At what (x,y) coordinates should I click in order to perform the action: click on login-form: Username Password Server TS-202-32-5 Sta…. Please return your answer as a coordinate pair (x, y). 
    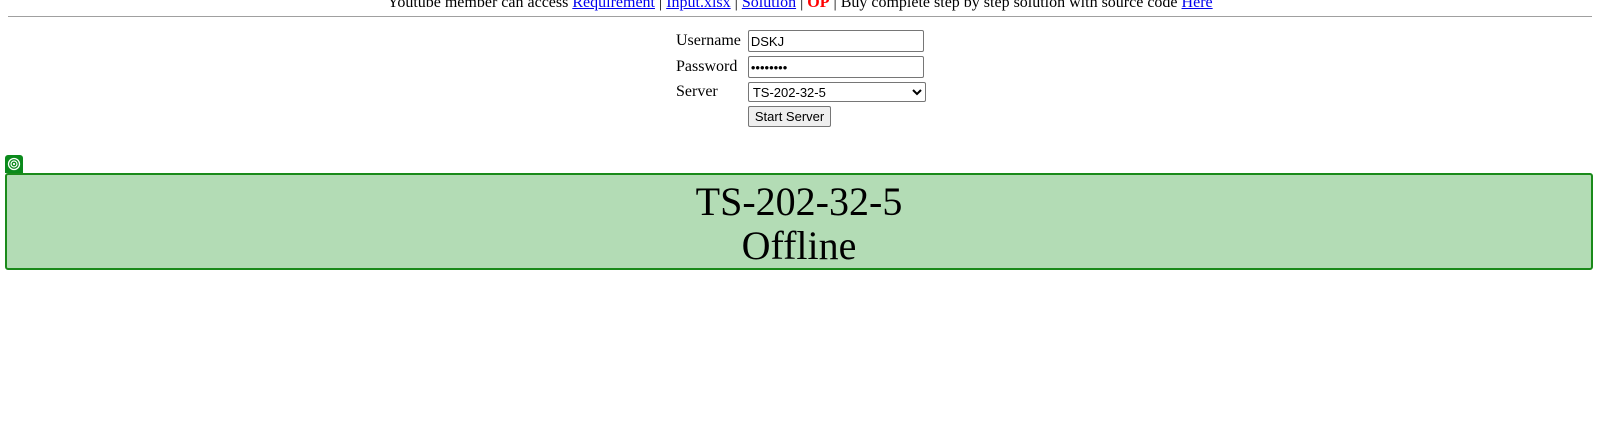
    Looking at the image, I should click on (801, 78).